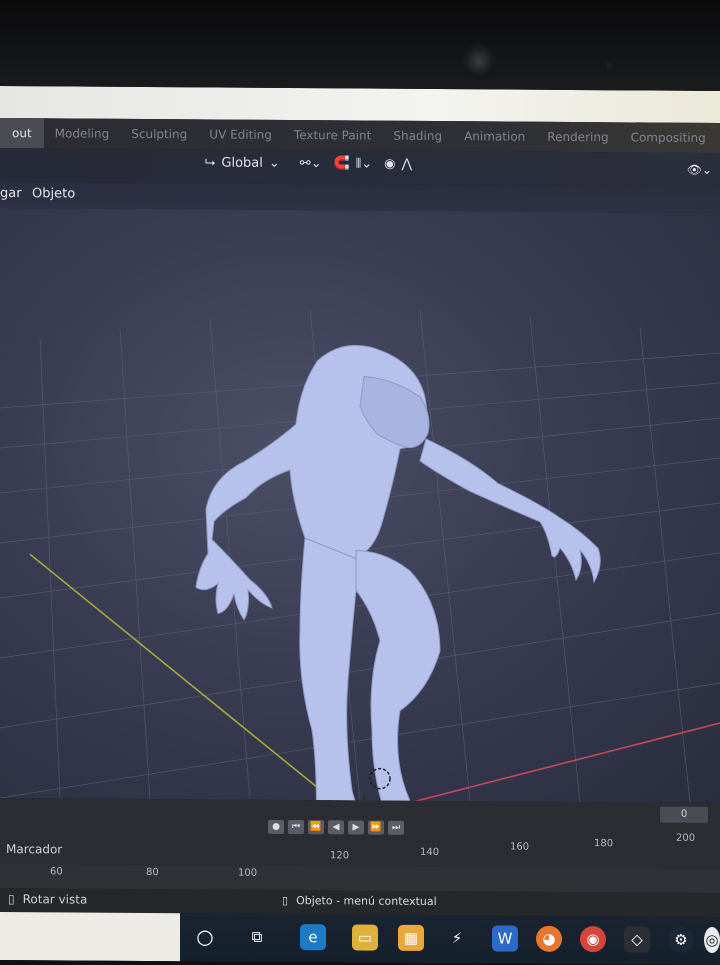 This screenshot has height=965, width=720. Describe the element at coordinates (34, 849) in the screenshot. I see `marker-menu: Marcador` at that location.